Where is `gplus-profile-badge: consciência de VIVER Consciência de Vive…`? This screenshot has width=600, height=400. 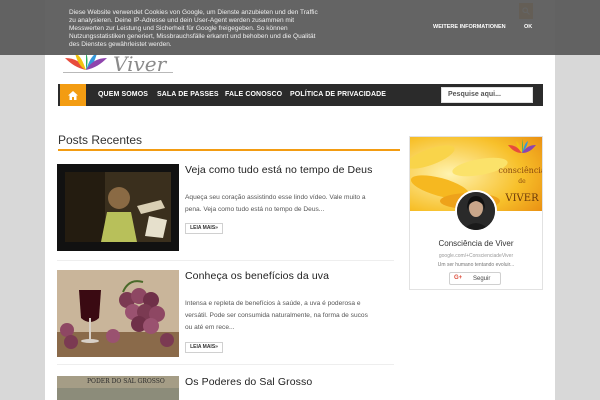
gplus-profile-badge: consciência de VIVER Consciência de Vive… is located at coordinates (476, 213).